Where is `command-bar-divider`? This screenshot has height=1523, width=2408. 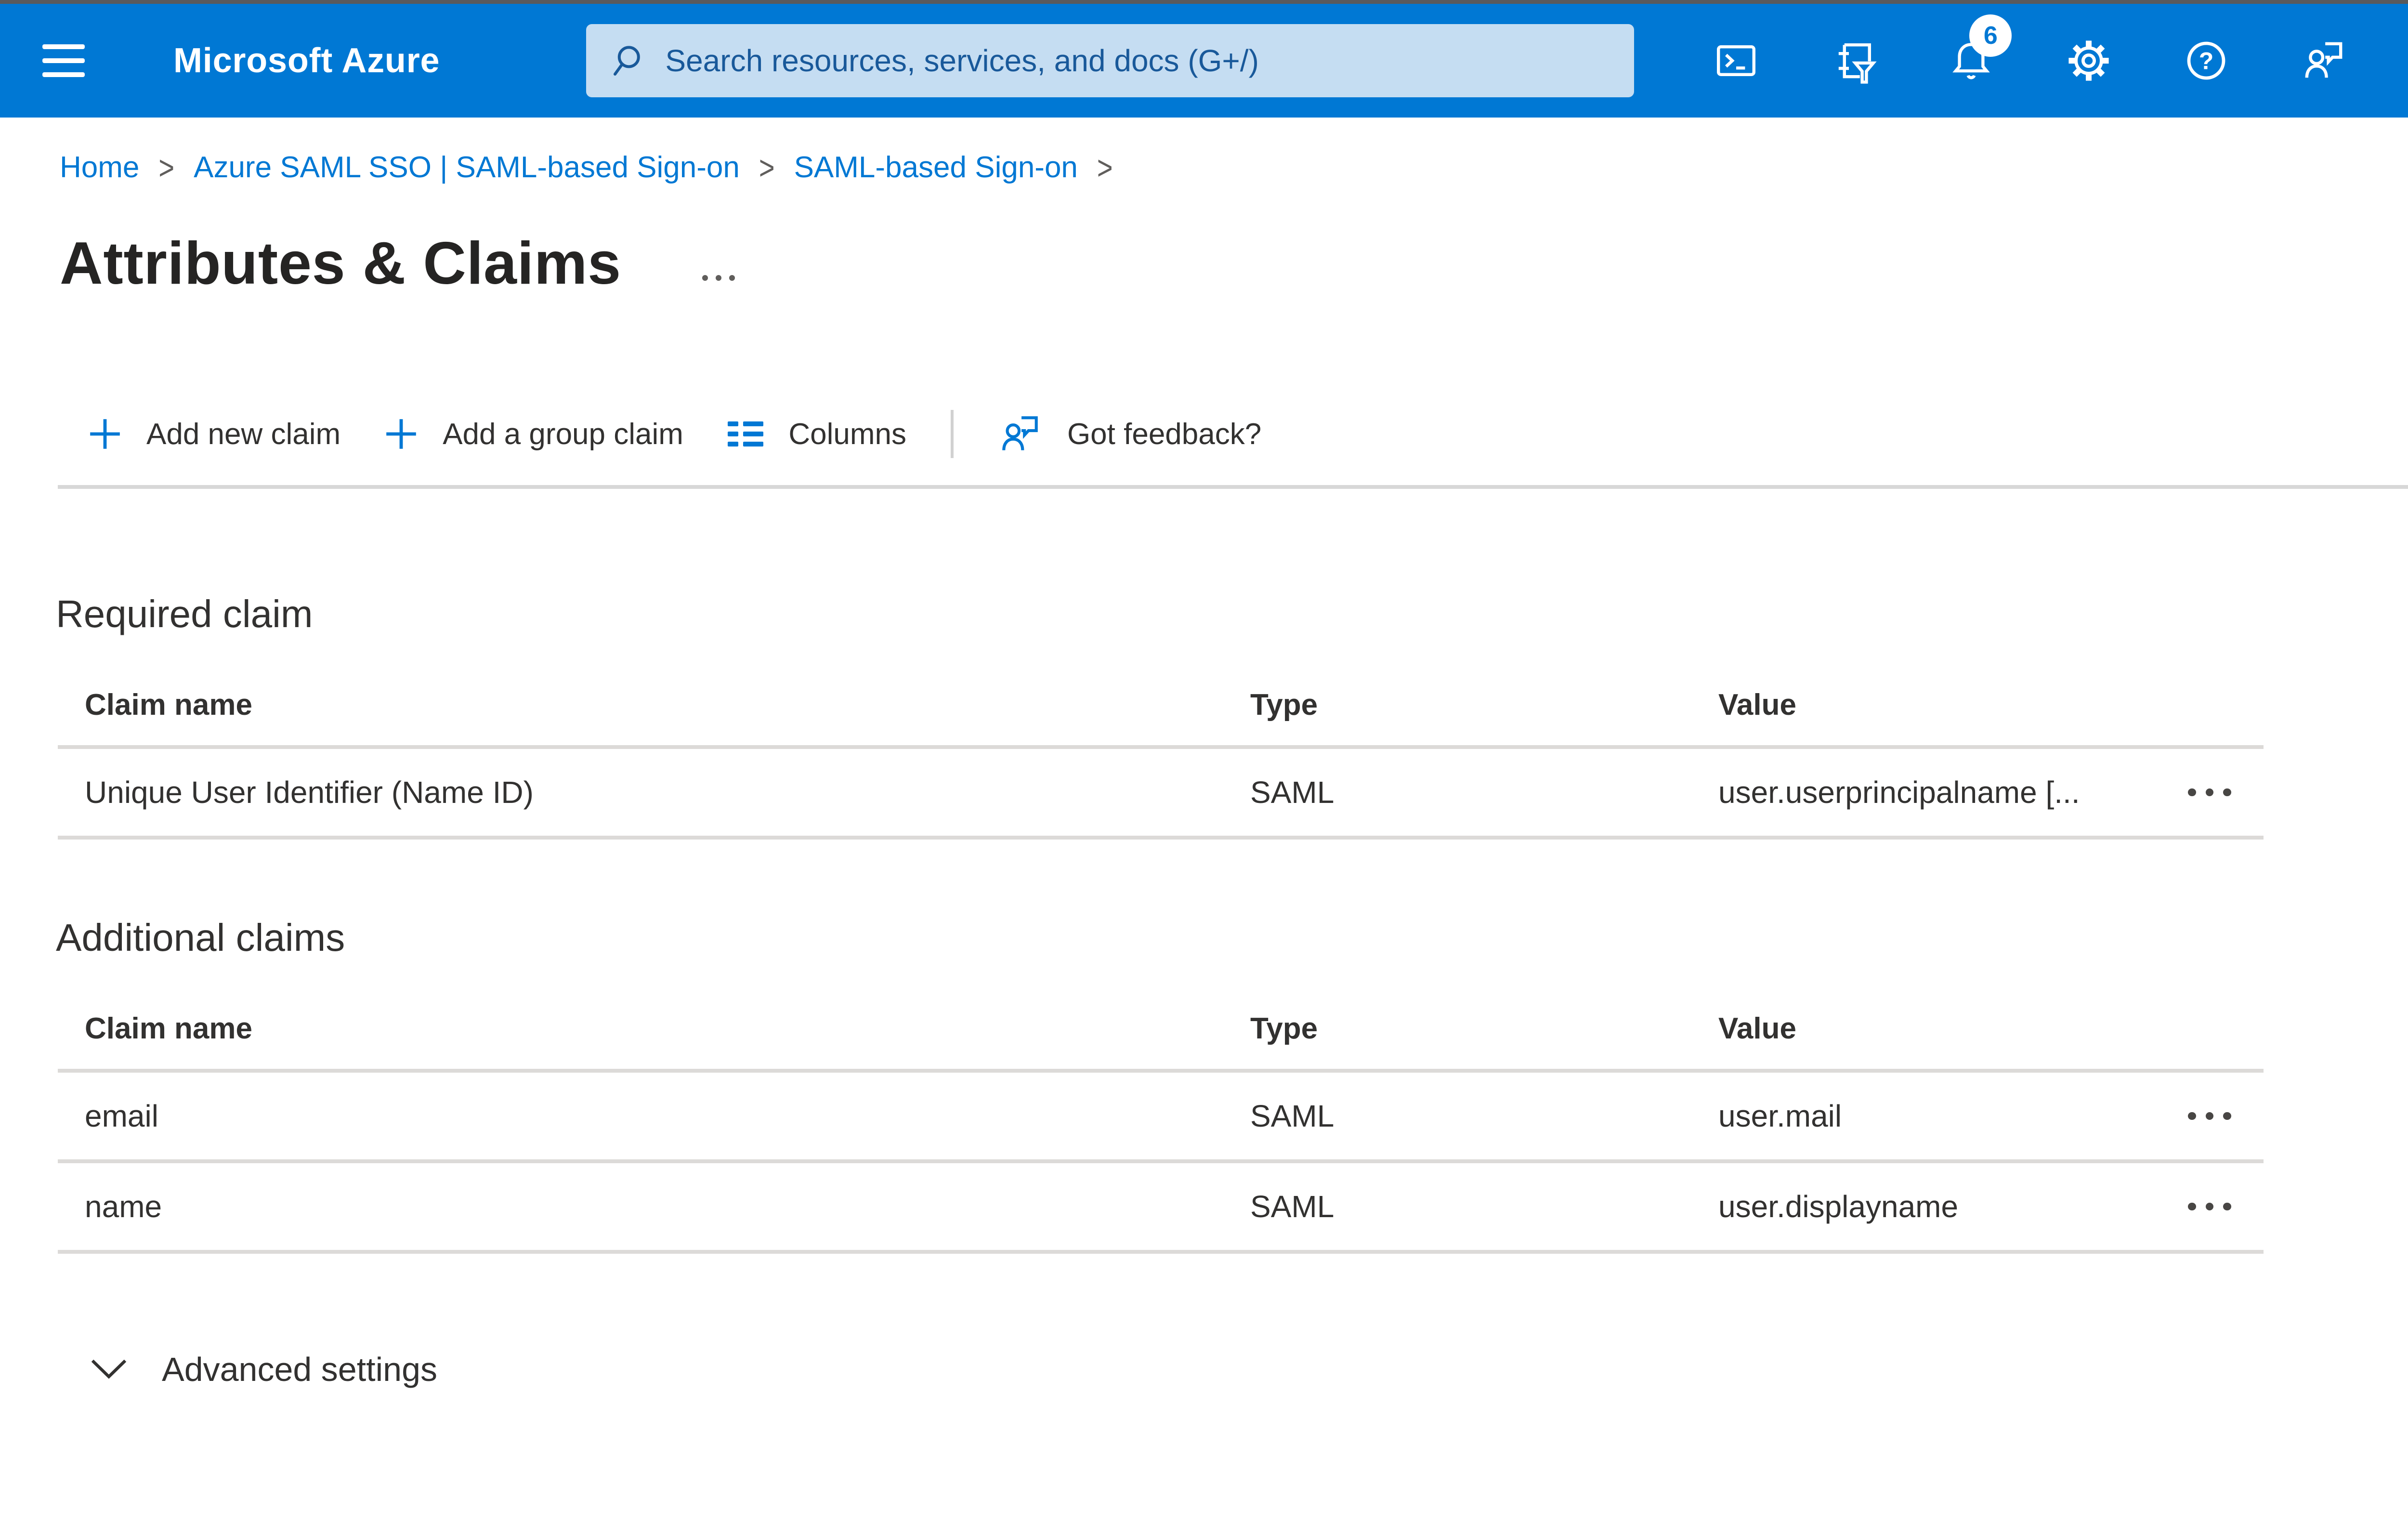
command-bar-divider is located at coordinates (1233, 487).